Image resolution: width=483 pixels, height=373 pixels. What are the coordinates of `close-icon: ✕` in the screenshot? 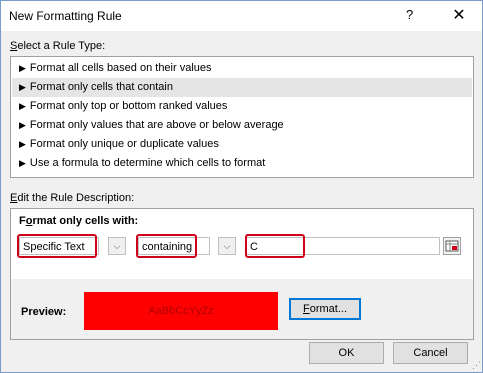 It's located at (459, 15).